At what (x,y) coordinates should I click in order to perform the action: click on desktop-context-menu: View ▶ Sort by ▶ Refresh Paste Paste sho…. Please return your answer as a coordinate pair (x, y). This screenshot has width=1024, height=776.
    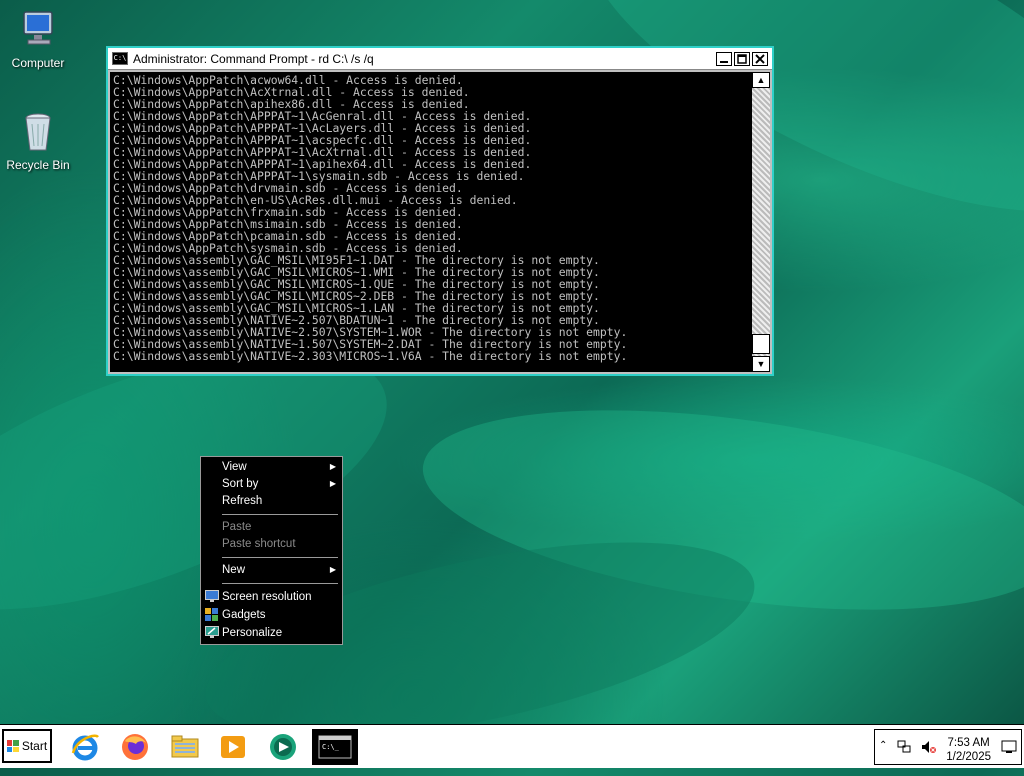
    Looking at the image, I should click on (271, 550).